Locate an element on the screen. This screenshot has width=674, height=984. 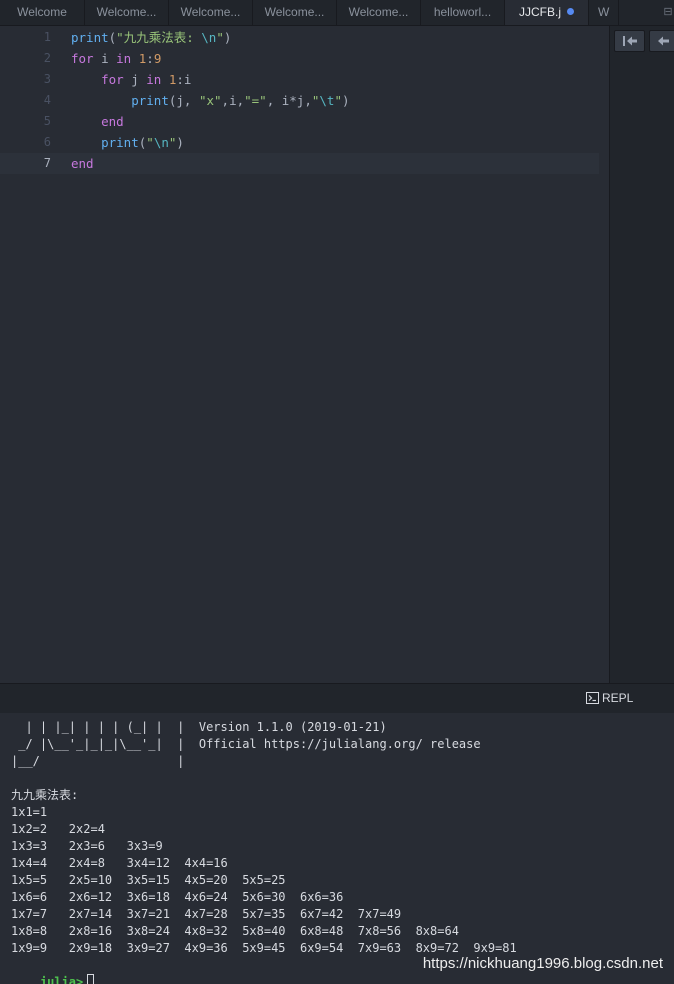
code-line: 6 print("\n") is located at coordinates (304, 142).